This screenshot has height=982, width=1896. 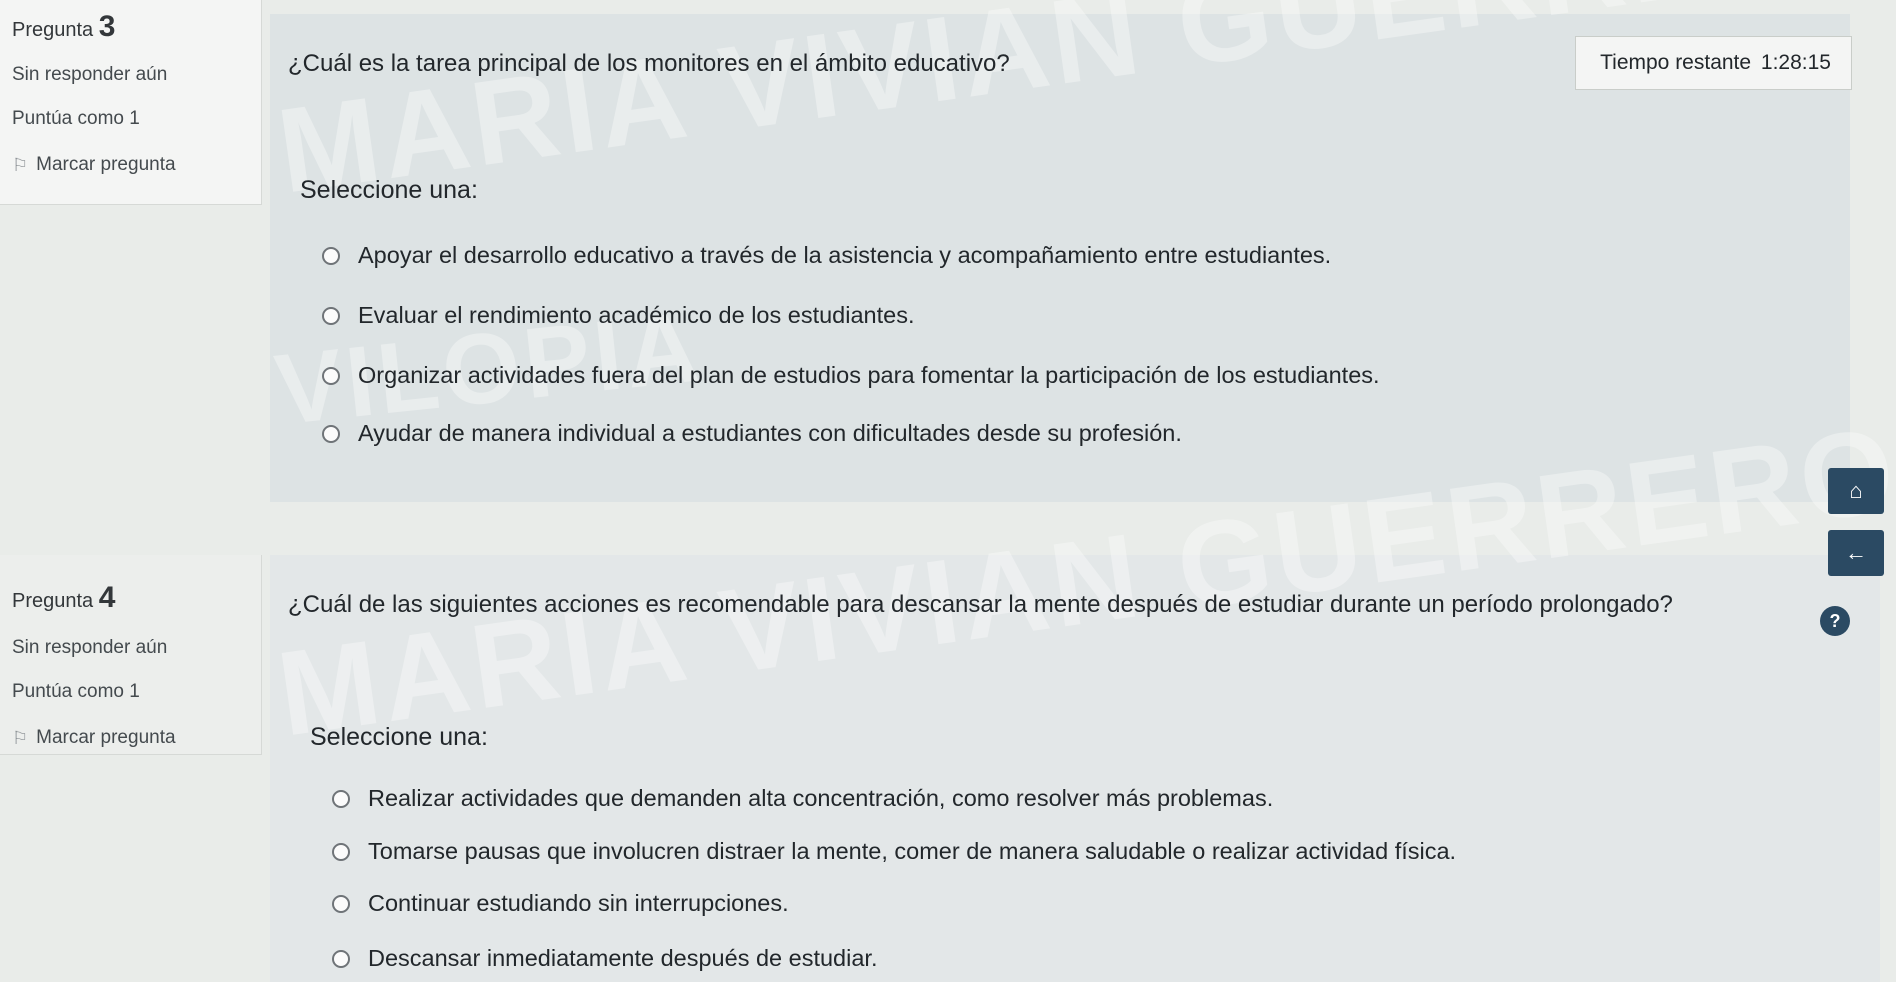 I want to click on back-button: ←, so click(x=1856, y=553).